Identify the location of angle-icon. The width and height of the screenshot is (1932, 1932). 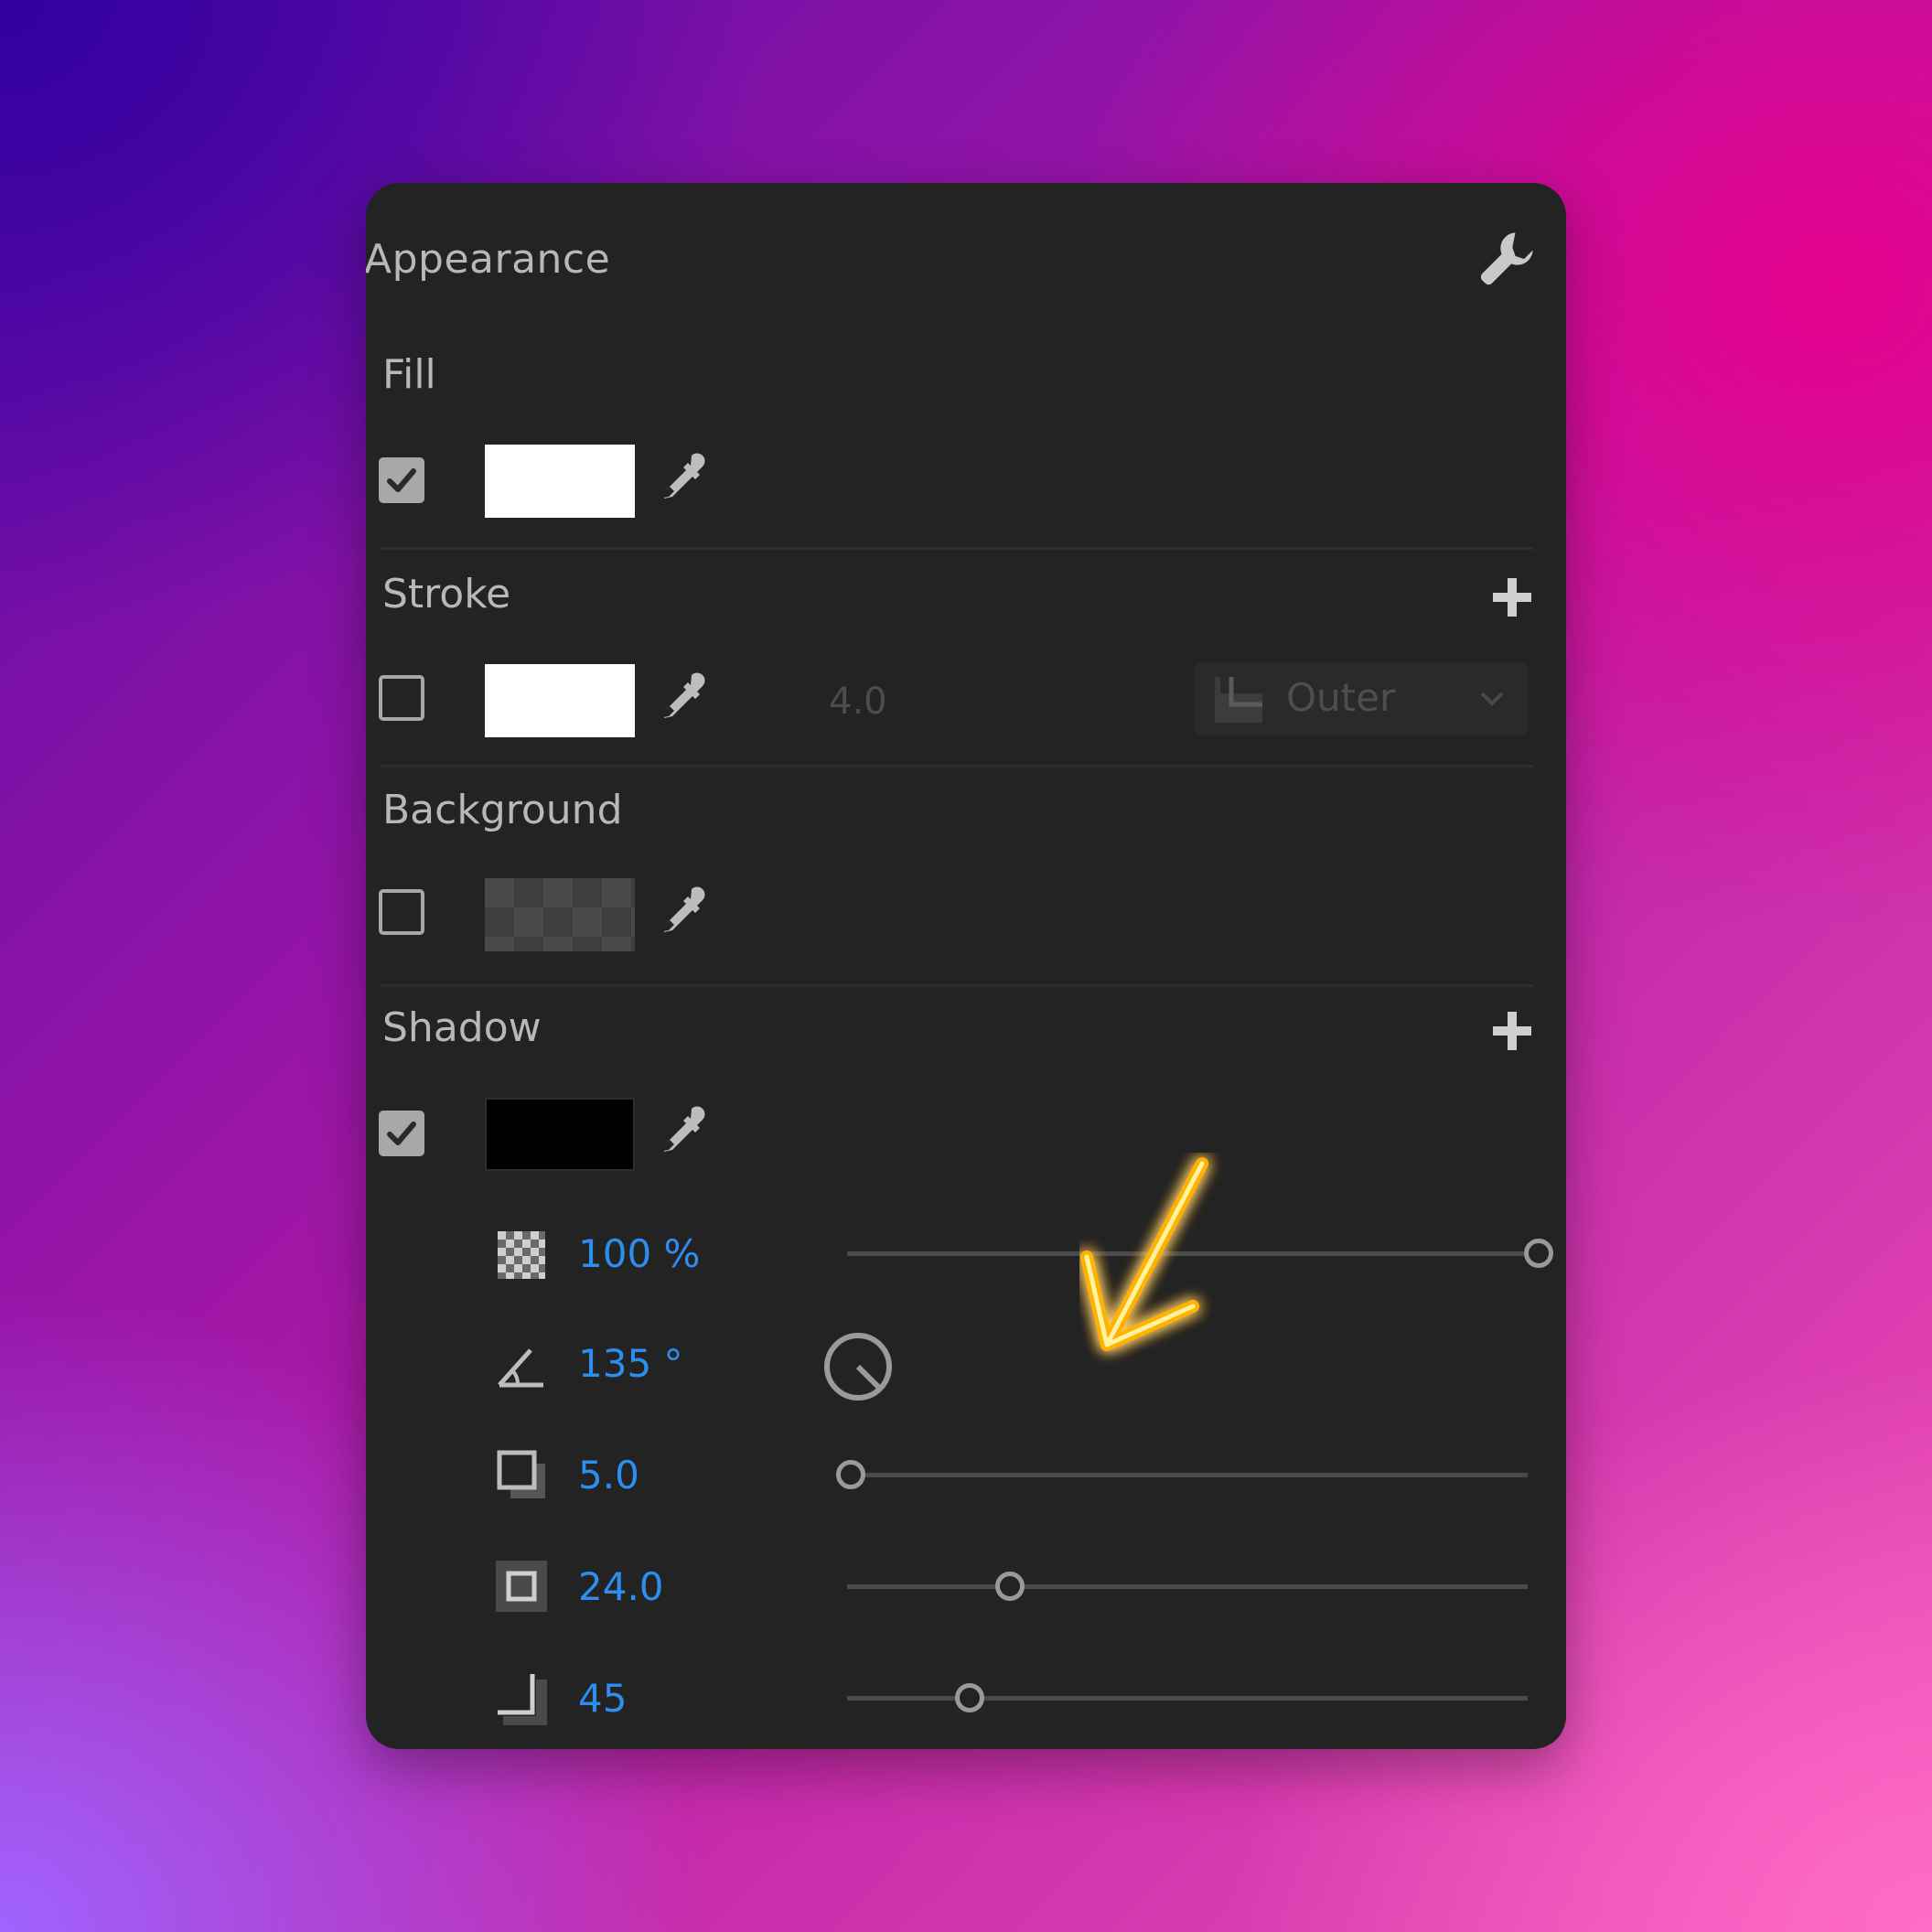
(520, 1368).